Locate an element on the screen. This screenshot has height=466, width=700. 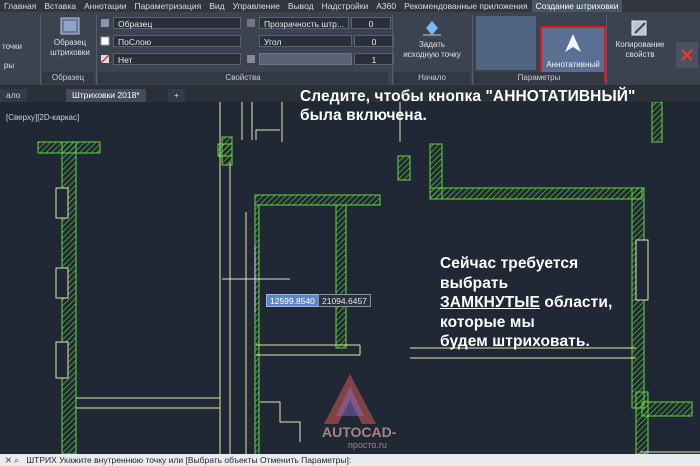
file-tab-hatch-2018: Штриховки 2018* is located at coordinates (106, 95).